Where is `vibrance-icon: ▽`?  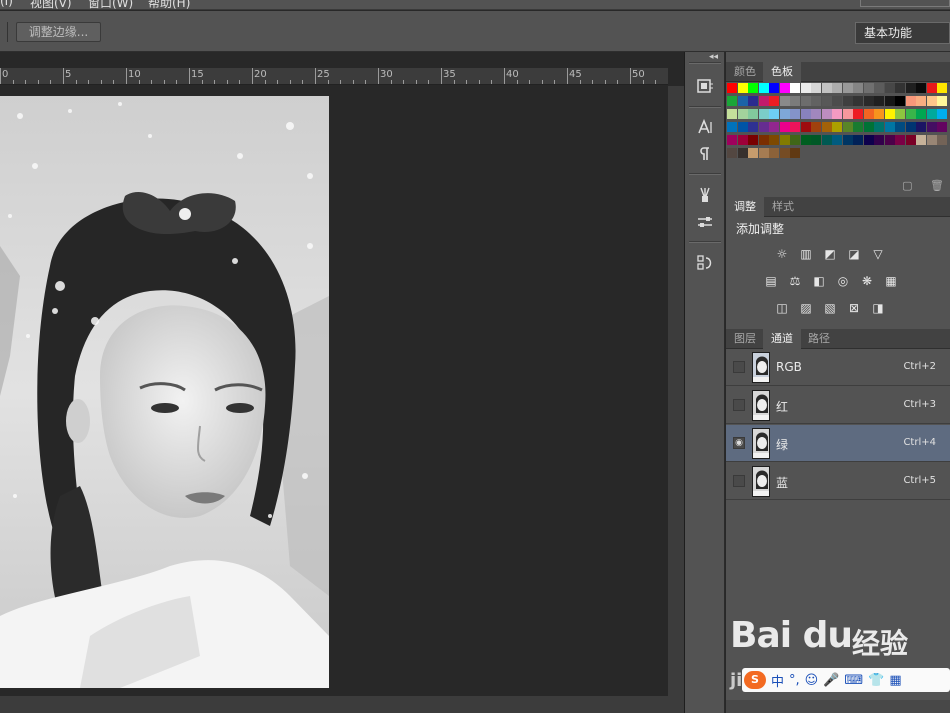
vibrance-icon: ▽ is located at coordinates (878, 254).